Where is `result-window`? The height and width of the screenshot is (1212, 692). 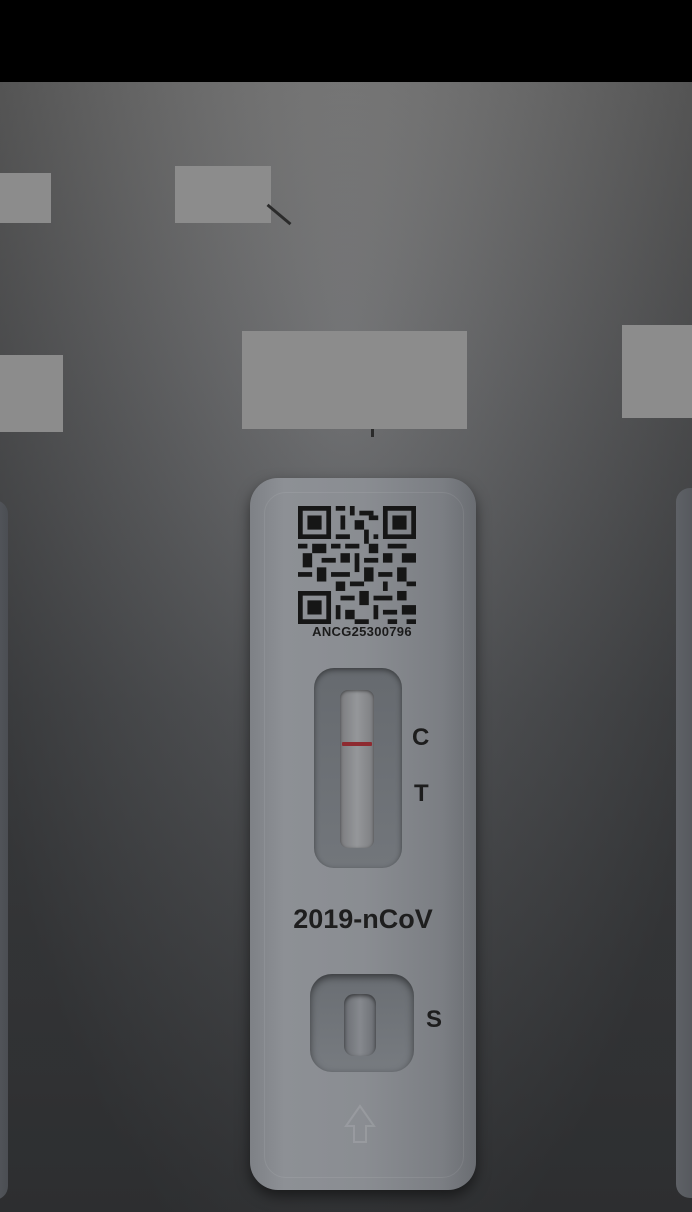 result-window is located at coordinates (358, 768).